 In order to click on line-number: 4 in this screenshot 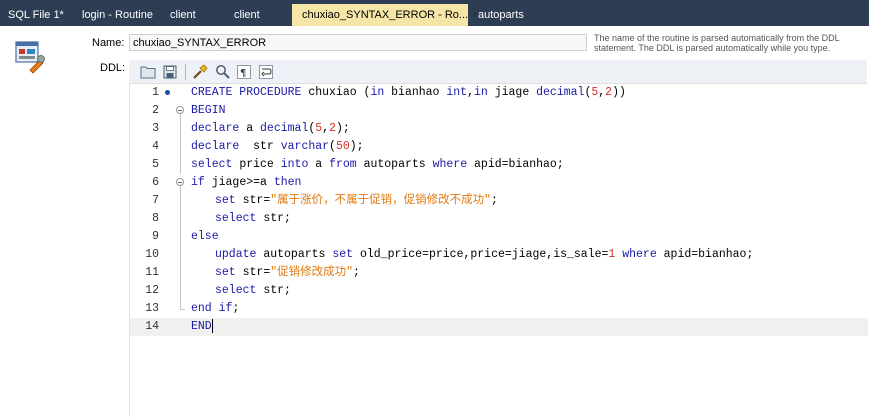, I will do `click(155, 146)`.